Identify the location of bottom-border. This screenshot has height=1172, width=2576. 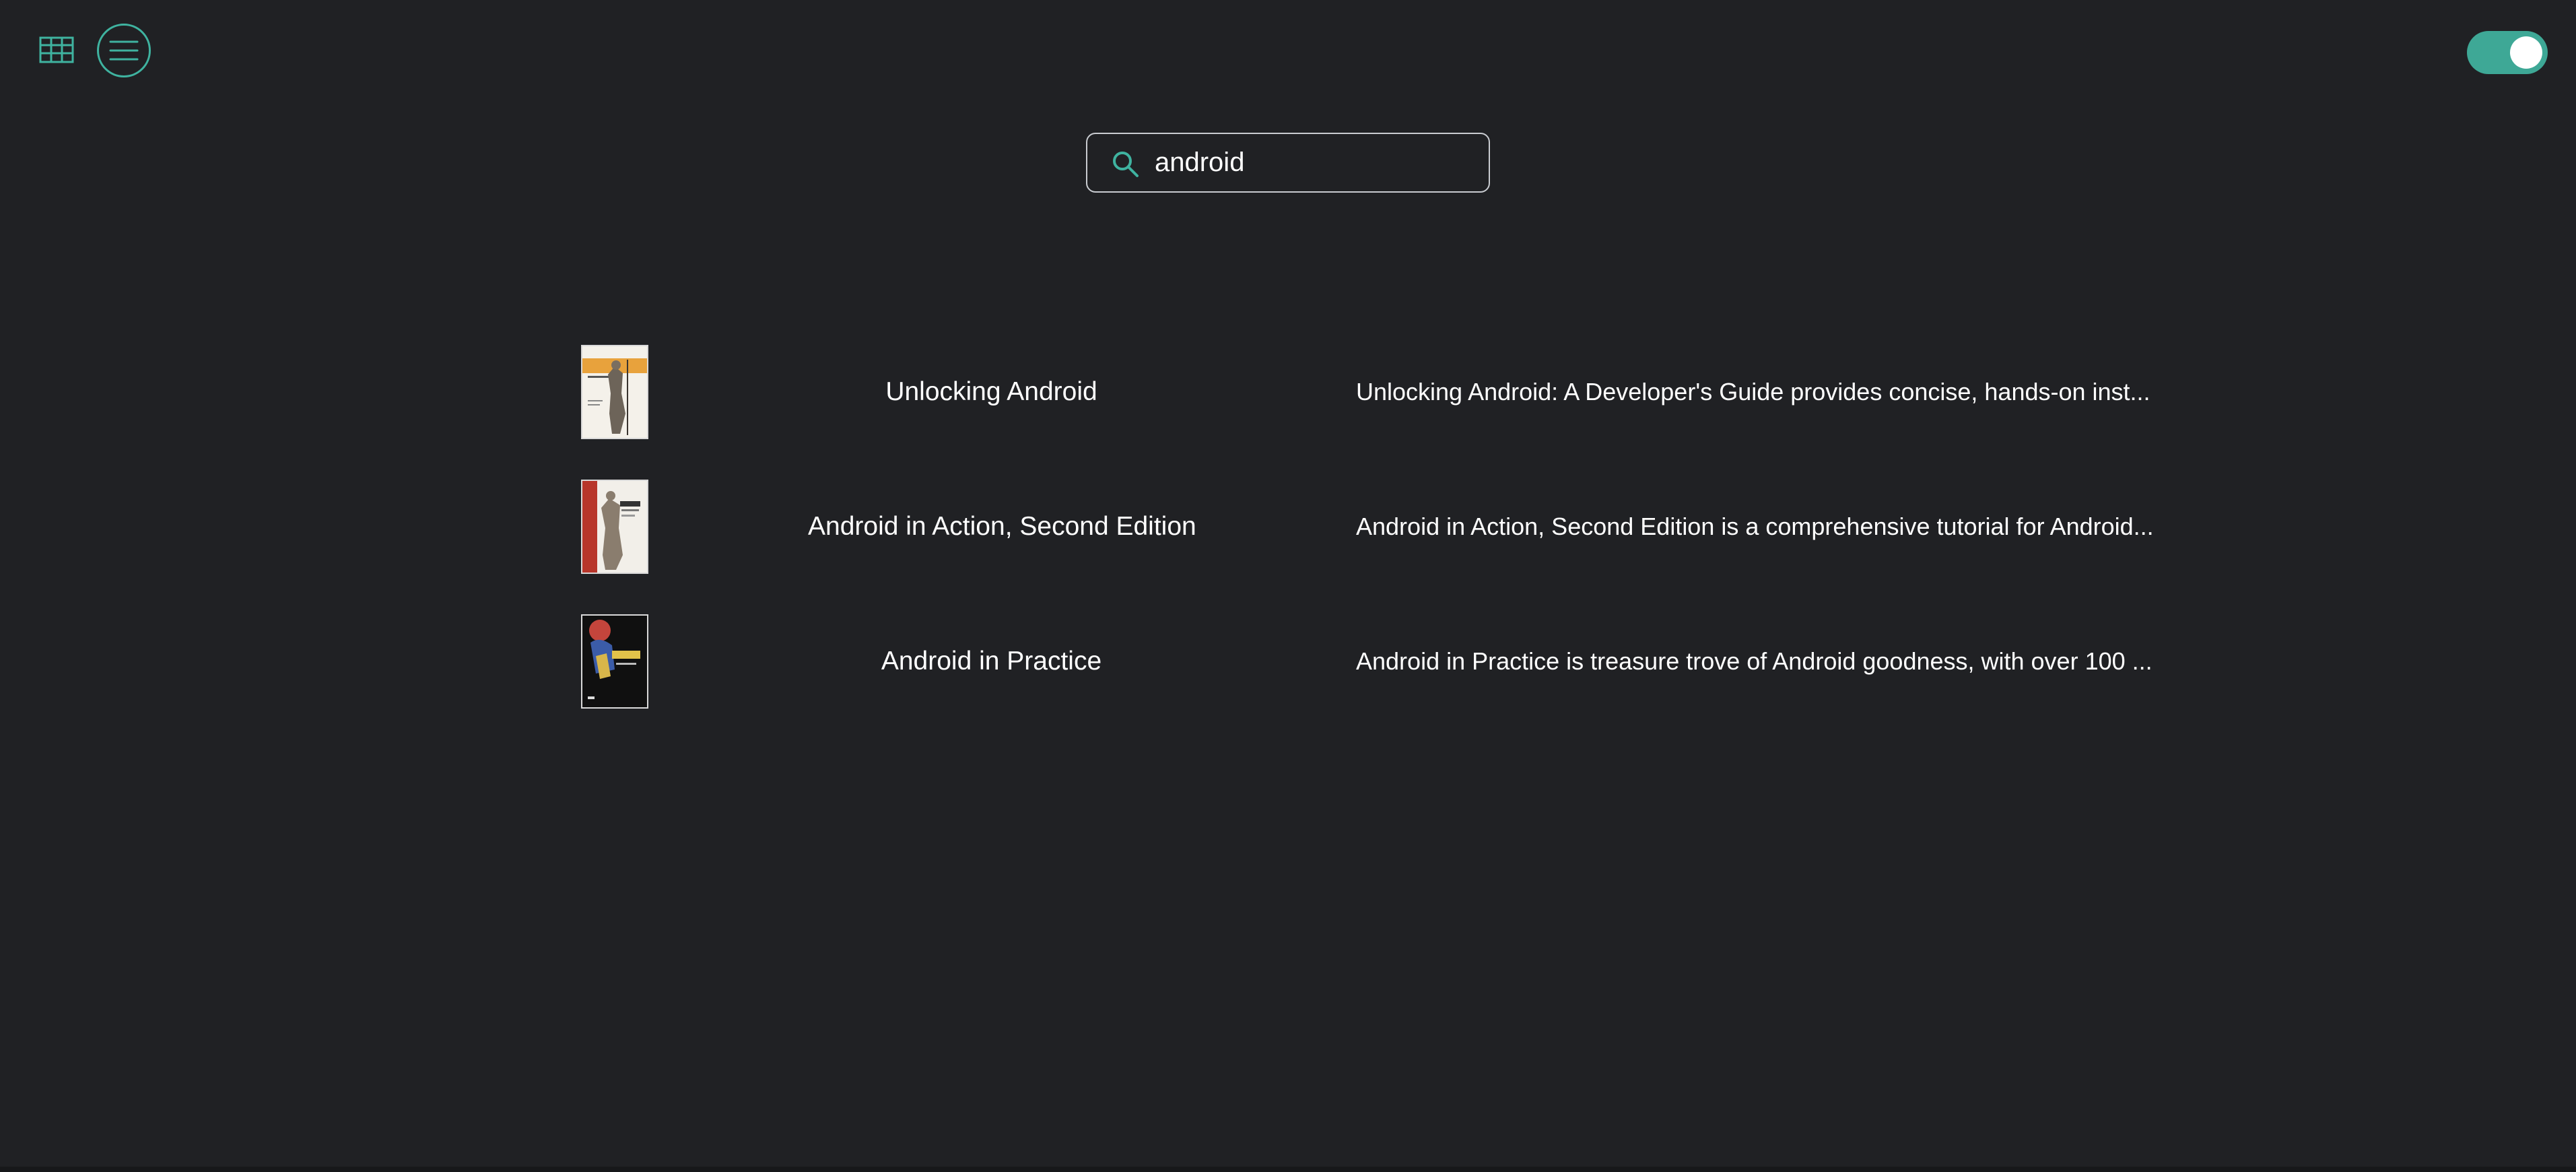
(1288, 1169).